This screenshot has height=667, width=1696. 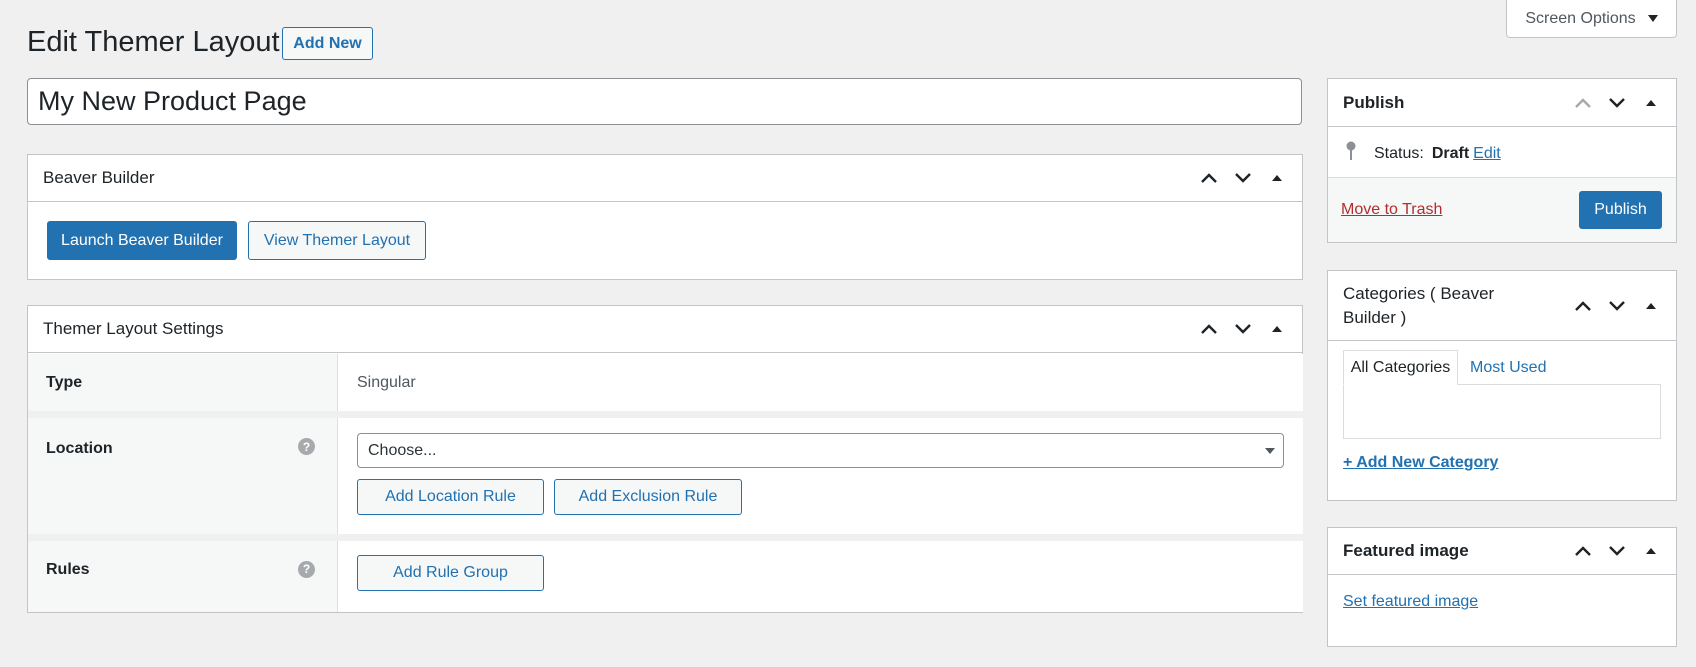 I want to click on publish-button: Publish, so click(x=1620, y=210).